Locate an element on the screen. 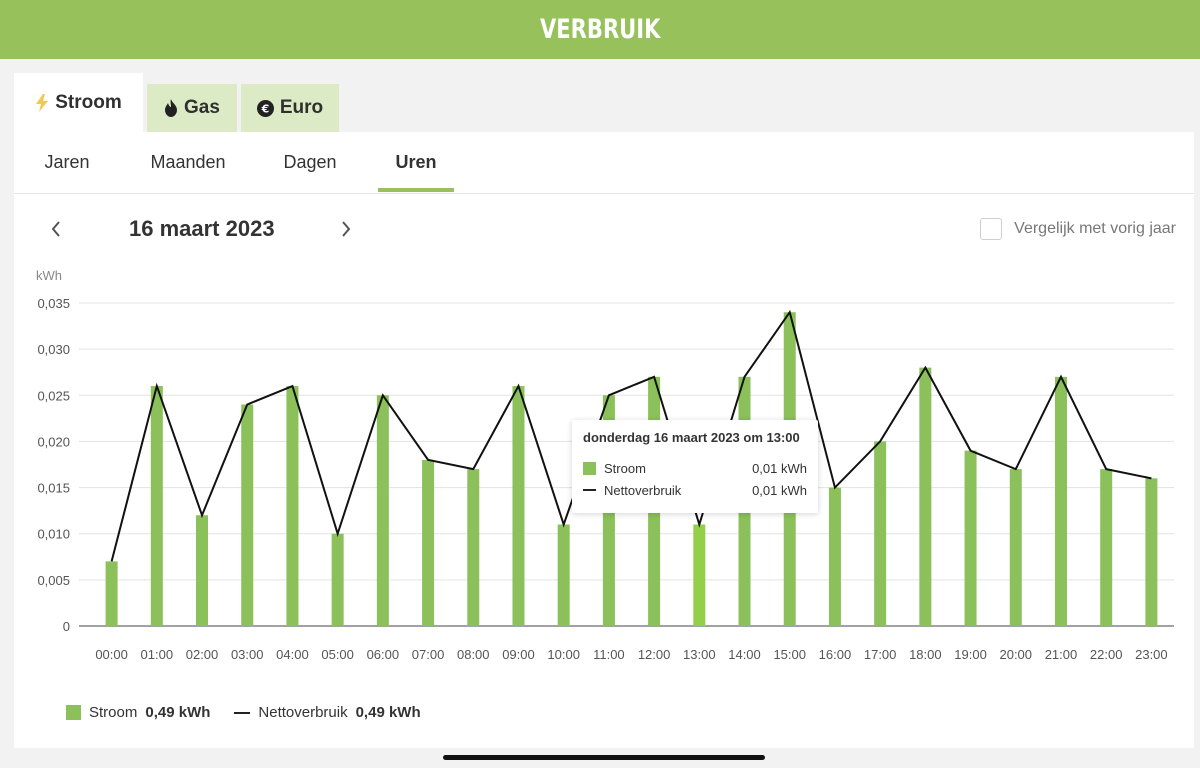 The height and width of the screenshot is (768, 1200). legend-netto-label: Nettoverbruik is located at coordinates (302, 712).